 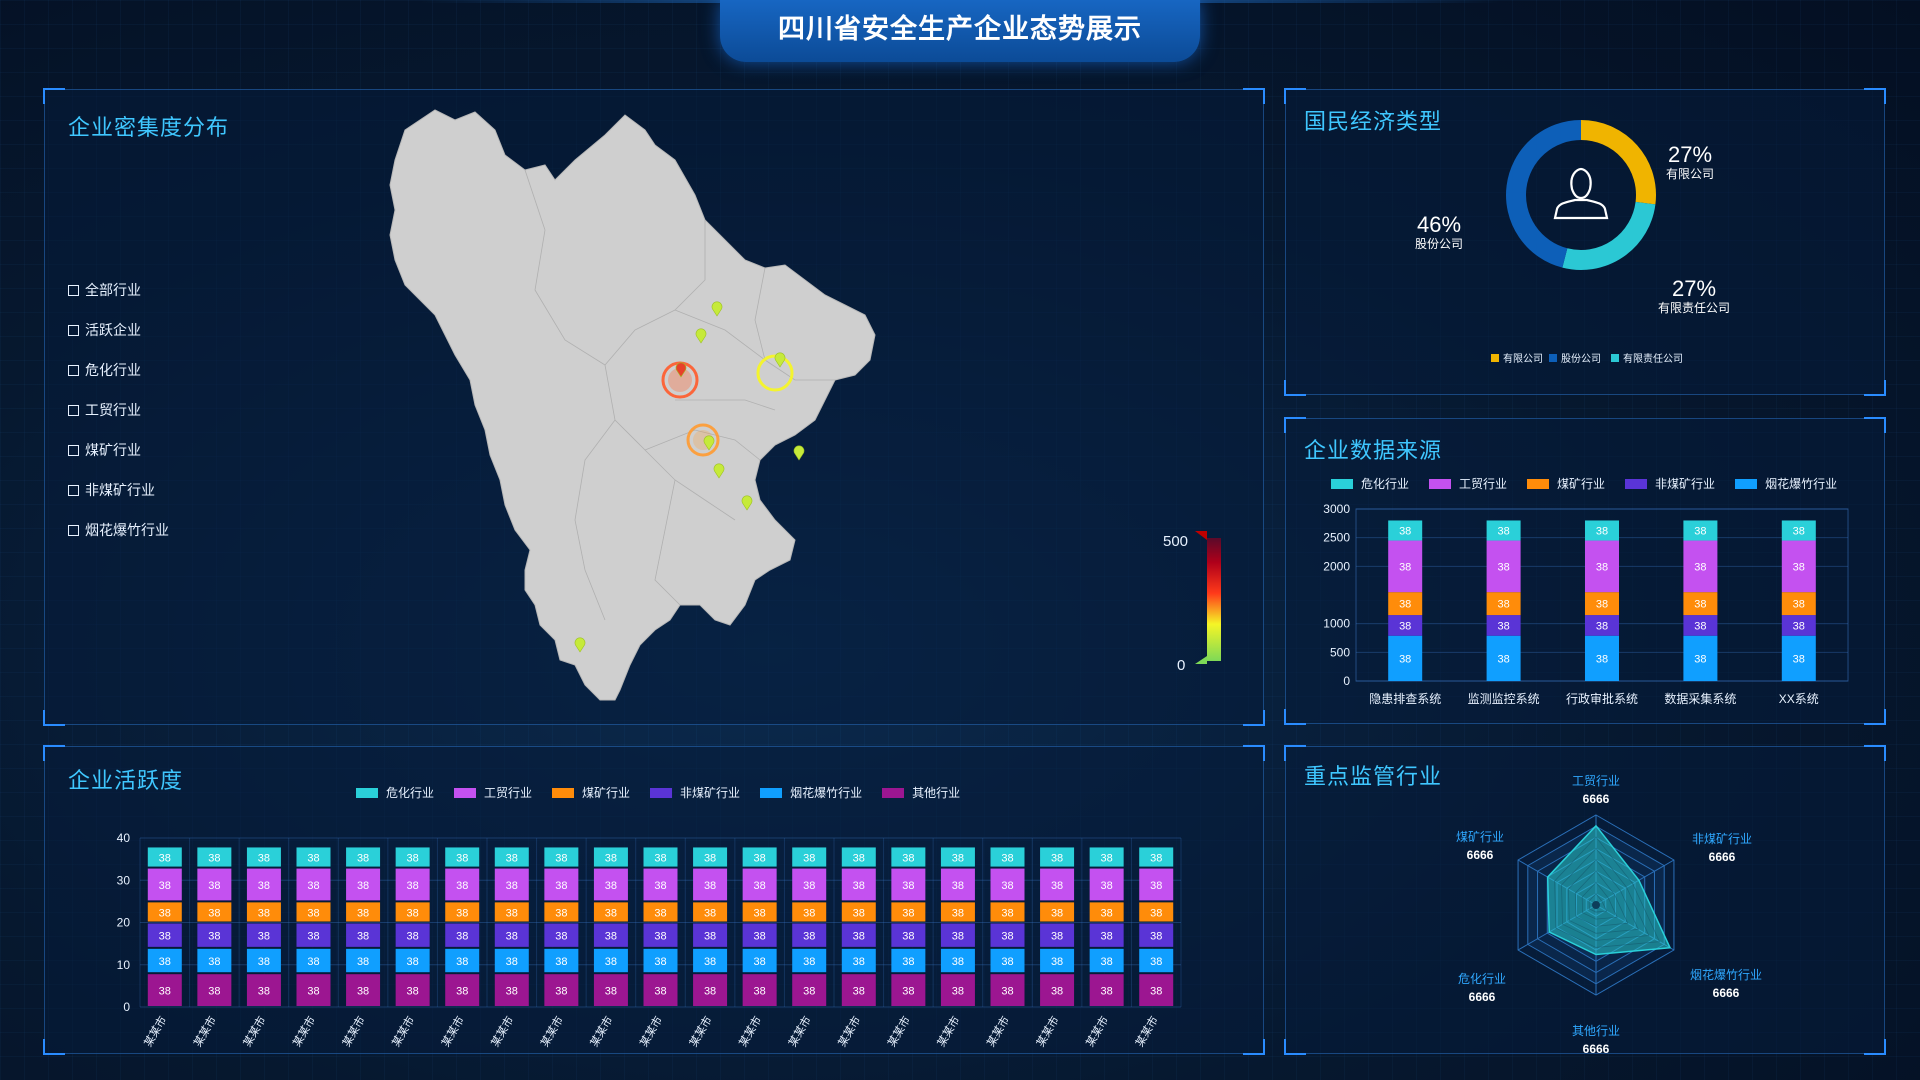 I want to click on filter-checkbox-2: 危化行业, so click(x=118, y=370).